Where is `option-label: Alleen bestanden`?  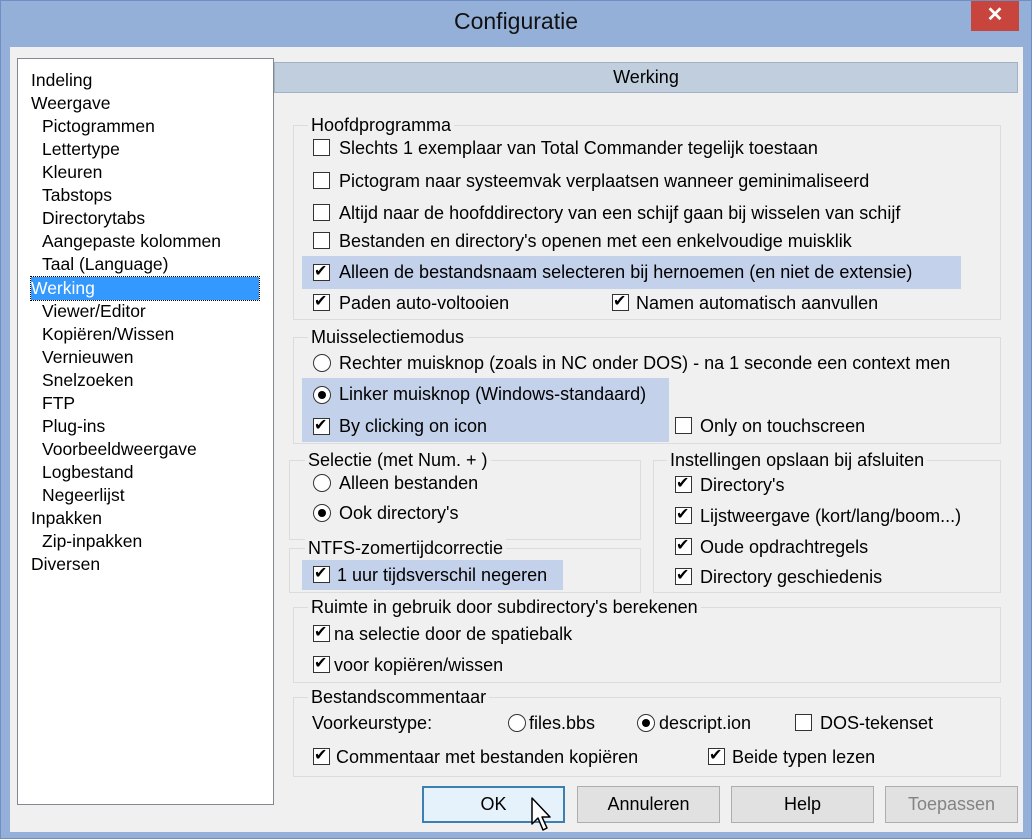
option-label: Alleen bestanden is located at coordinates (409, 483).